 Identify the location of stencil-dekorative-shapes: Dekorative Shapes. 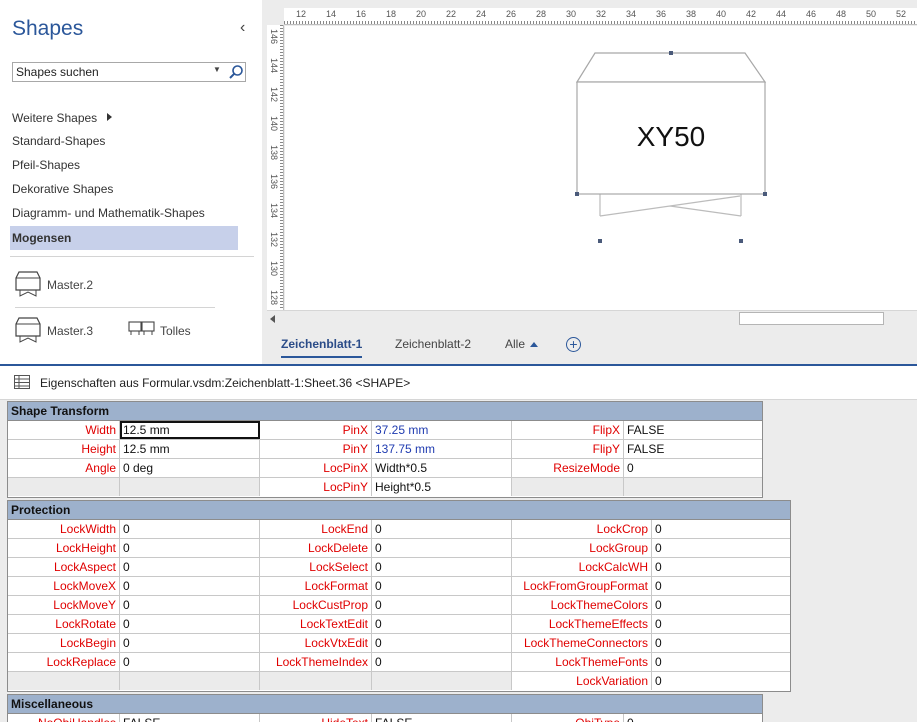
(62, 189).